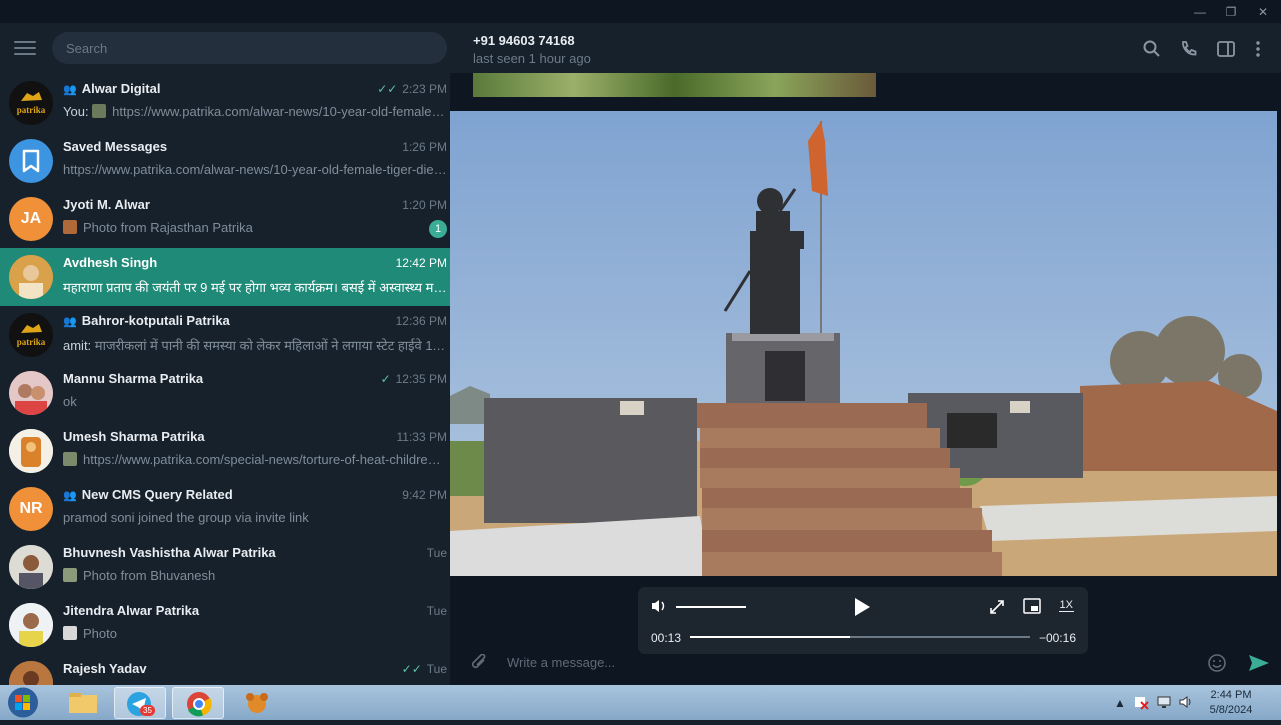 This screenshot has height=725, width=1281. What do you see at coordinates (997, 607) in the screenshot?
I see `fullscreen-icon` at bounding box center [997, 607].